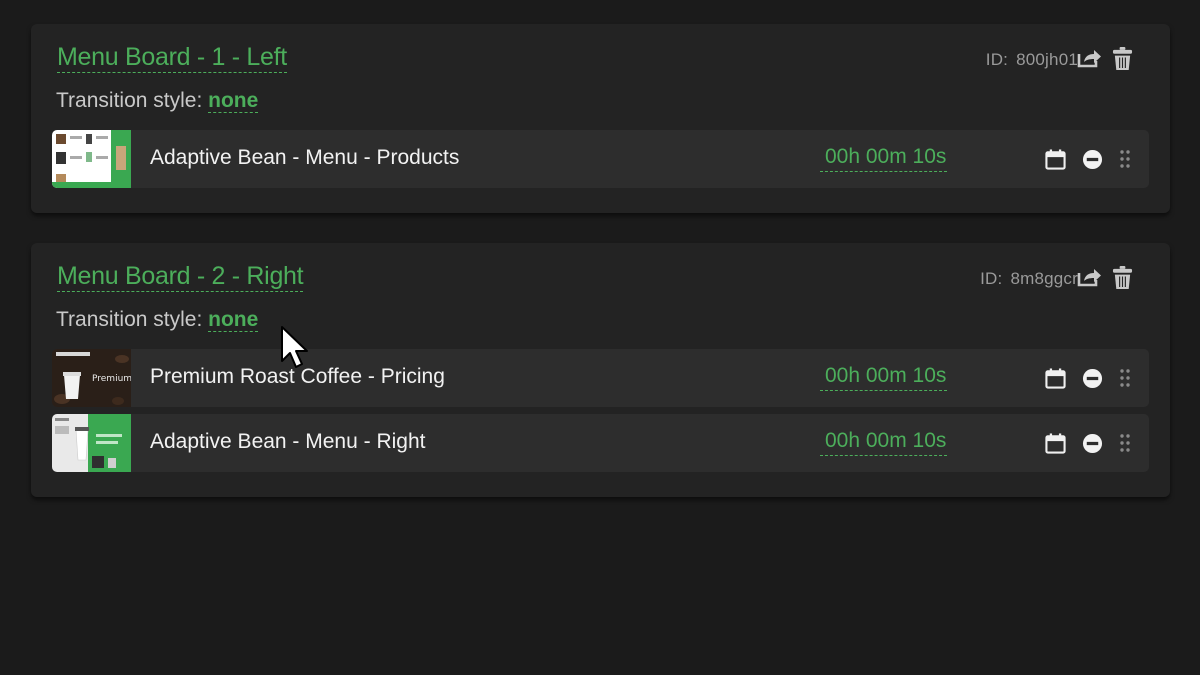  Describe the element at coordinates (297, 376) in the screenshot. I see `item-name: Premium Roast Coffee - Pricing` at that location.